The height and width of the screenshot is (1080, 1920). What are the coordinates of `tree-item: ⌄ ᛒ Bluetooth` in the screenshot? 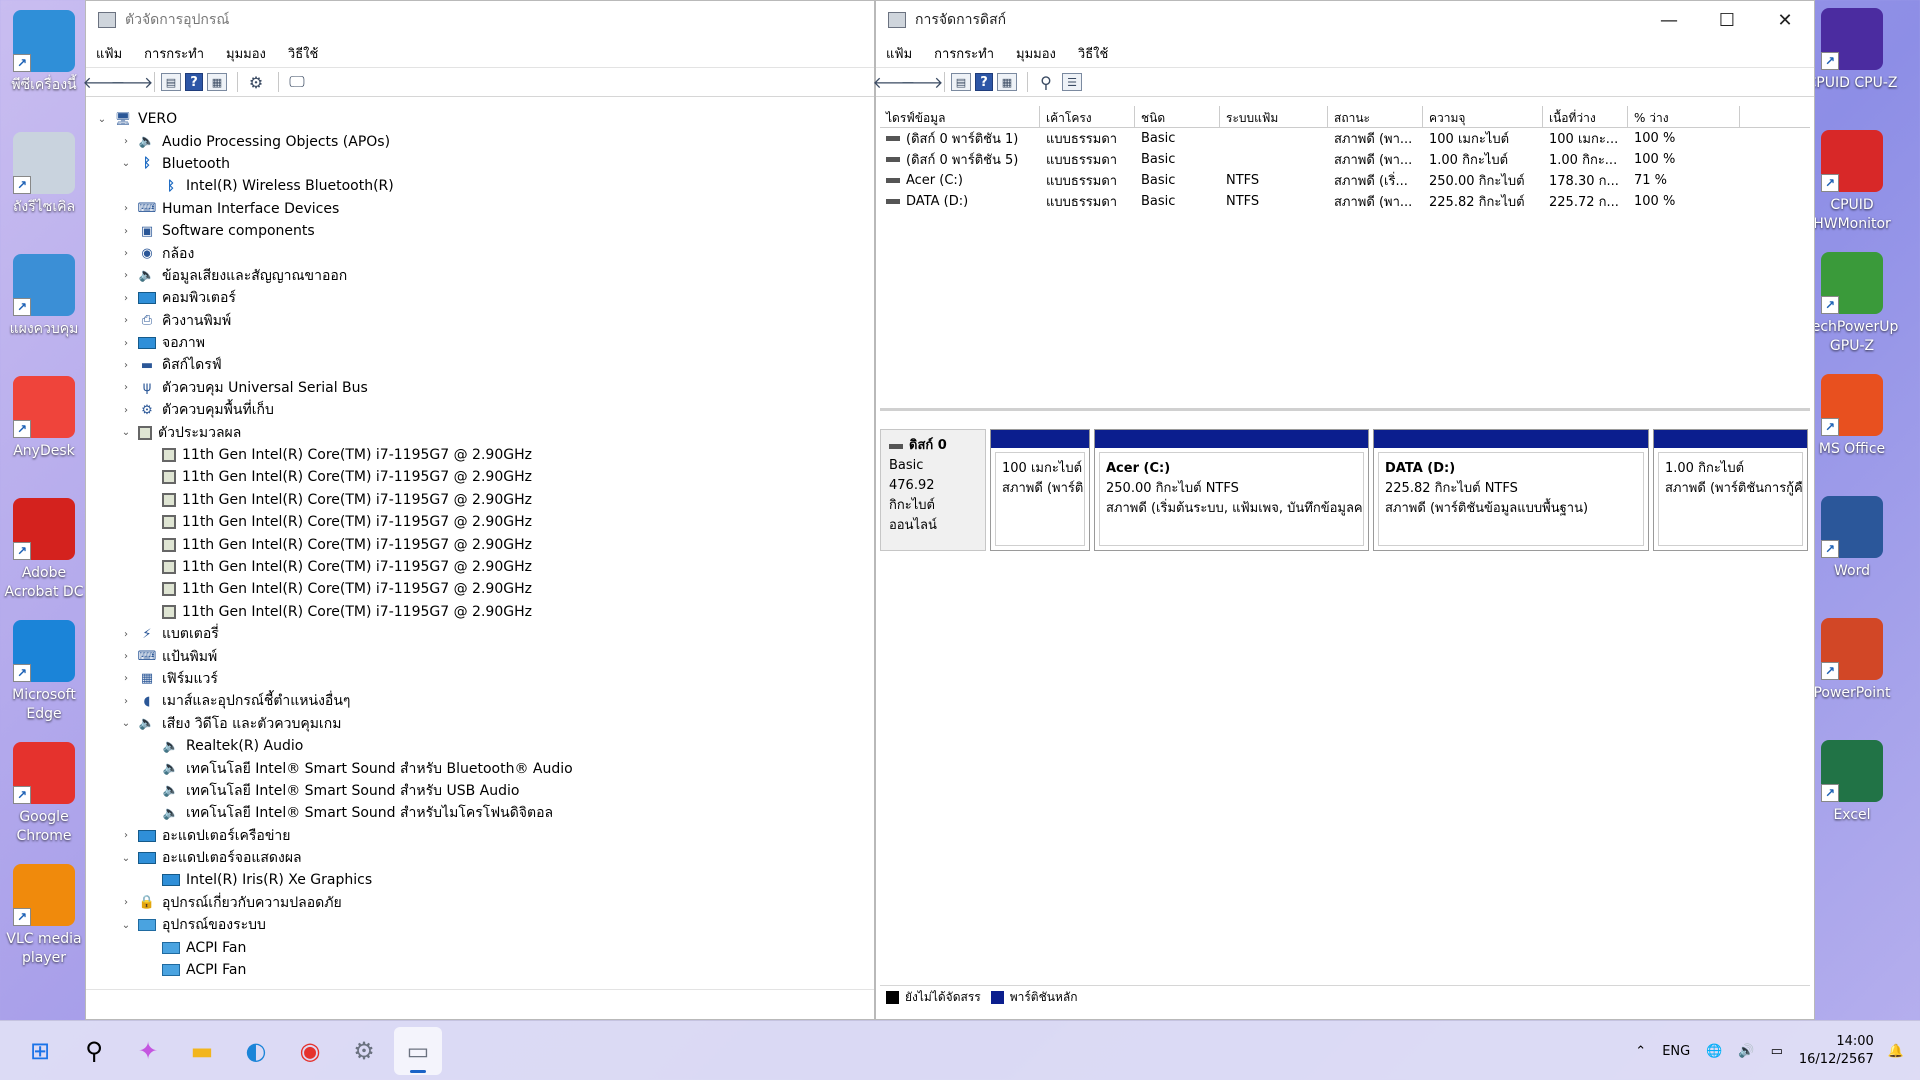 It's located at (480, 164).